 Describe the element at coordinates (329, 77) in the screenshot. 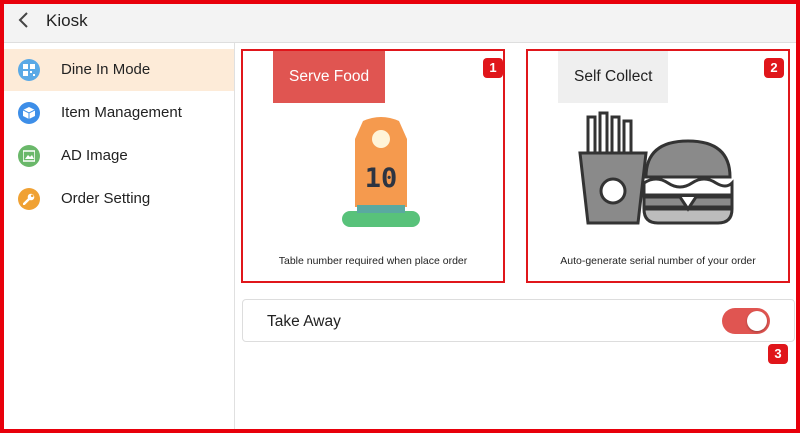

I see `serve-food-tag: Serve Food` at that location.